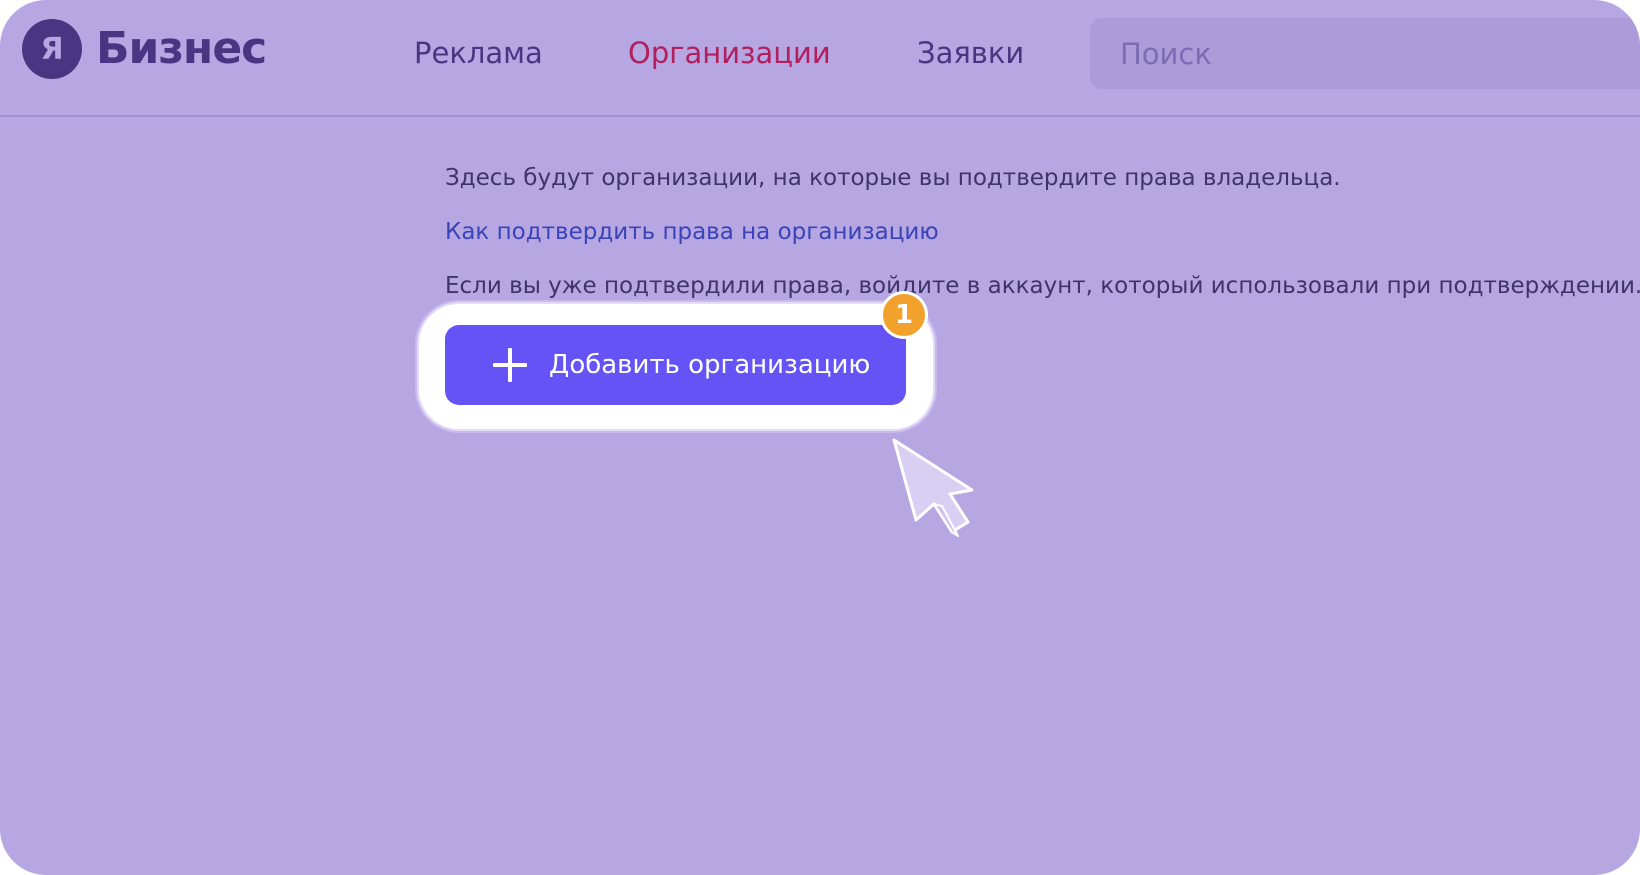 The width and height of the screenshot is (1640, 875). I want to click on search-placeholder: Поиск, so click(1166, 53).